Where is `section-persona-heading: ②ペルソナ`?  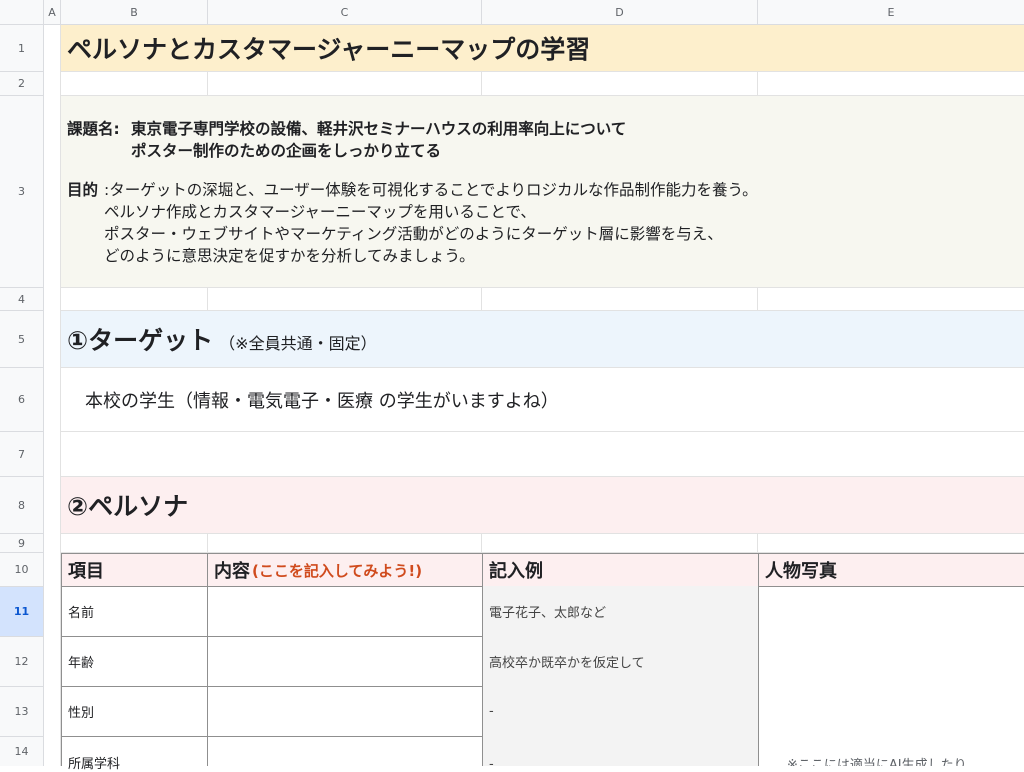
section-persona-heading: ②ペルソナ is located at coordinates (128, 506).